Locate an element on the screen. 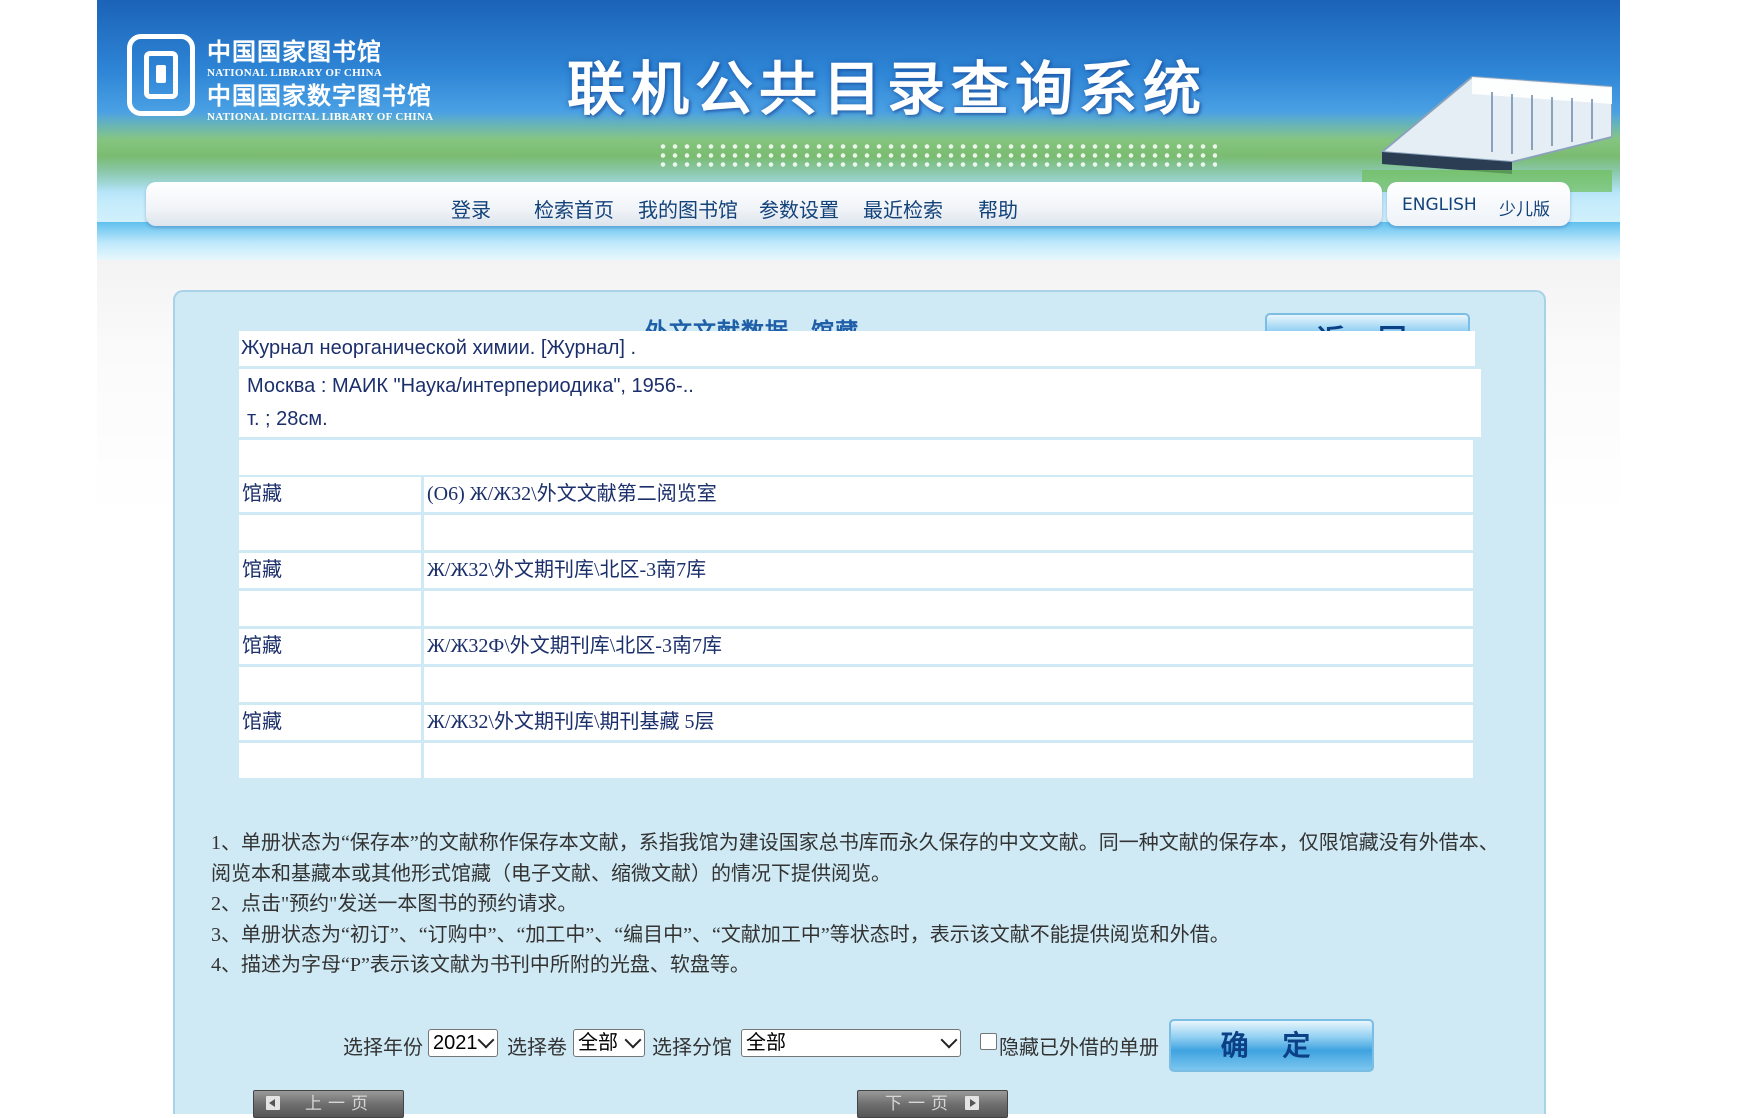  lang-kids-link: 少儿版 is located at coordinates (1524, 207).